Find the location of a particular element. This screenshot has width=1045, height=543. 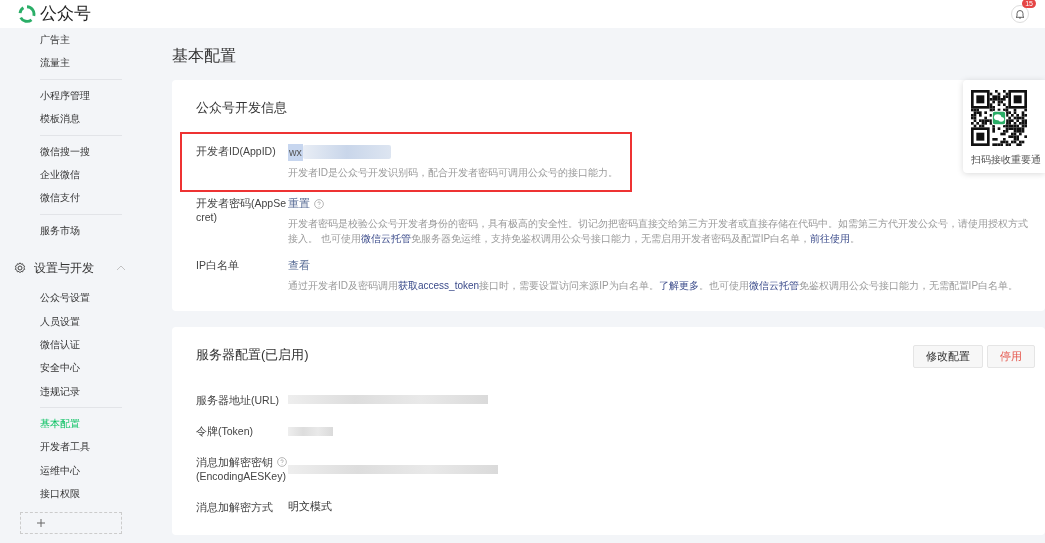

help-text: 开发者密码是校验公众号开发者身份的密码，具有极高的安全性。切记勿把密码直接交给第三方开发者或直接存储在代码中。如需第三方代开发公众号，请使用授权方式接入。 也可使用微信云托管免服务器免运维，支持免鉴权调用公众号接口能力，无需启用开发者密码及配置IP白名单，前往使用。 is located at coordinates (658, 231).